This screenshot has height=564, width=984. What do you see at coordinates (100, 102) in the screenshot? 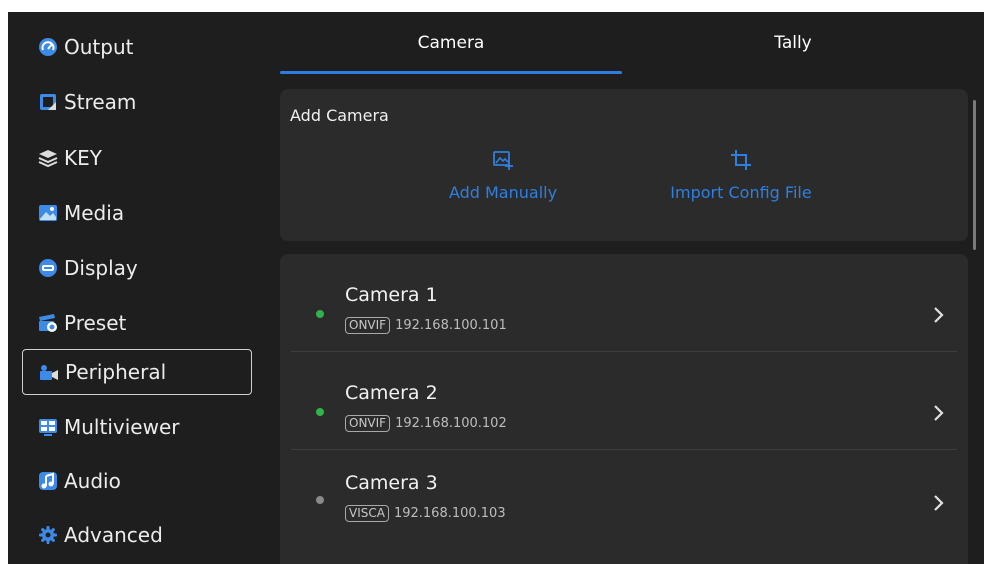
I see `sidebar-item-label: Stream` at bounding box center [100, 102].